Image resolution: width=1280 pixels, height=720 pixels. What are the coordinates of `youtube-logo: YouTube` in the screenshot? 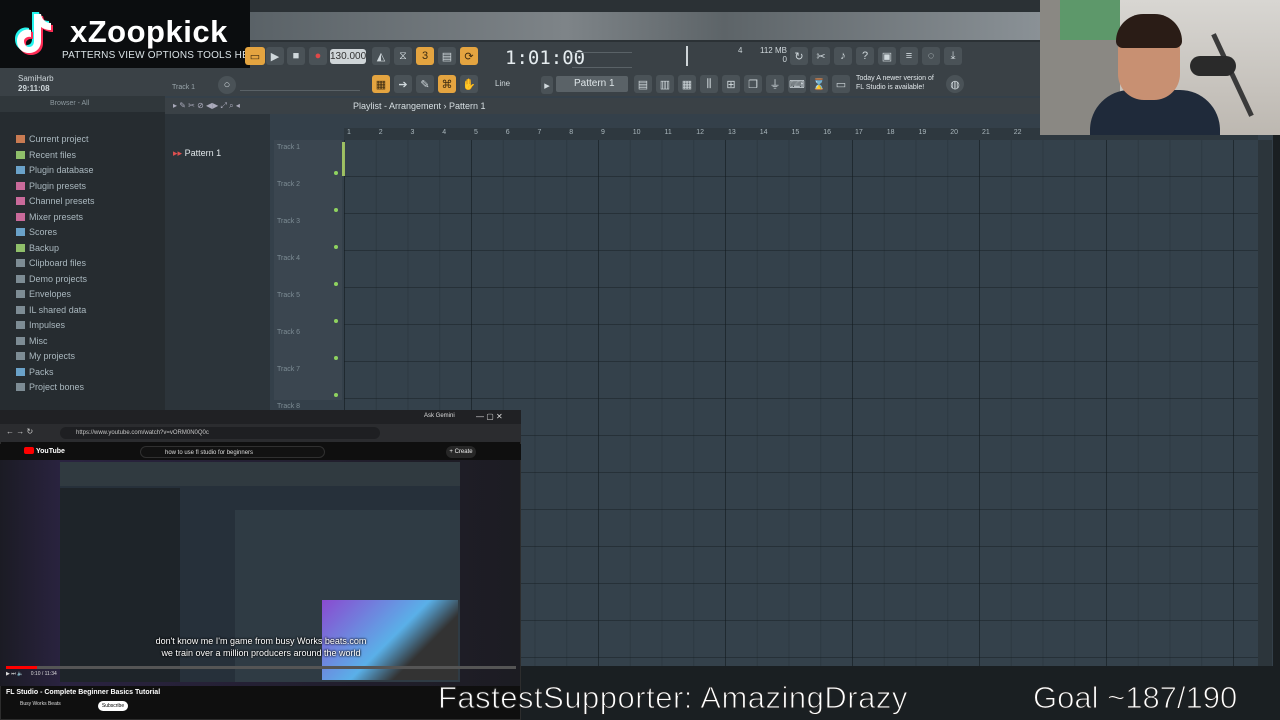 It's located at (44, 451).